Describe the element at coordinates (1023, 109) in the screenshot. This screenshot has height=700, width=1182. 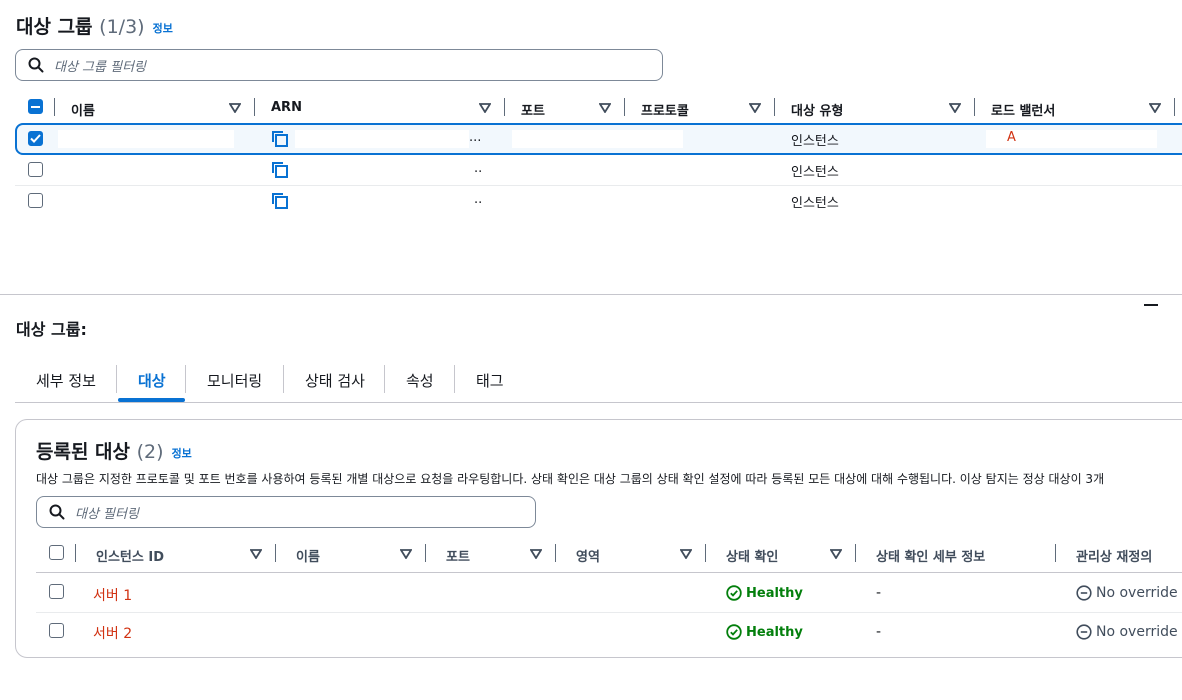
I see `col-header-load-balancer: 로드 밸런서` at that location.